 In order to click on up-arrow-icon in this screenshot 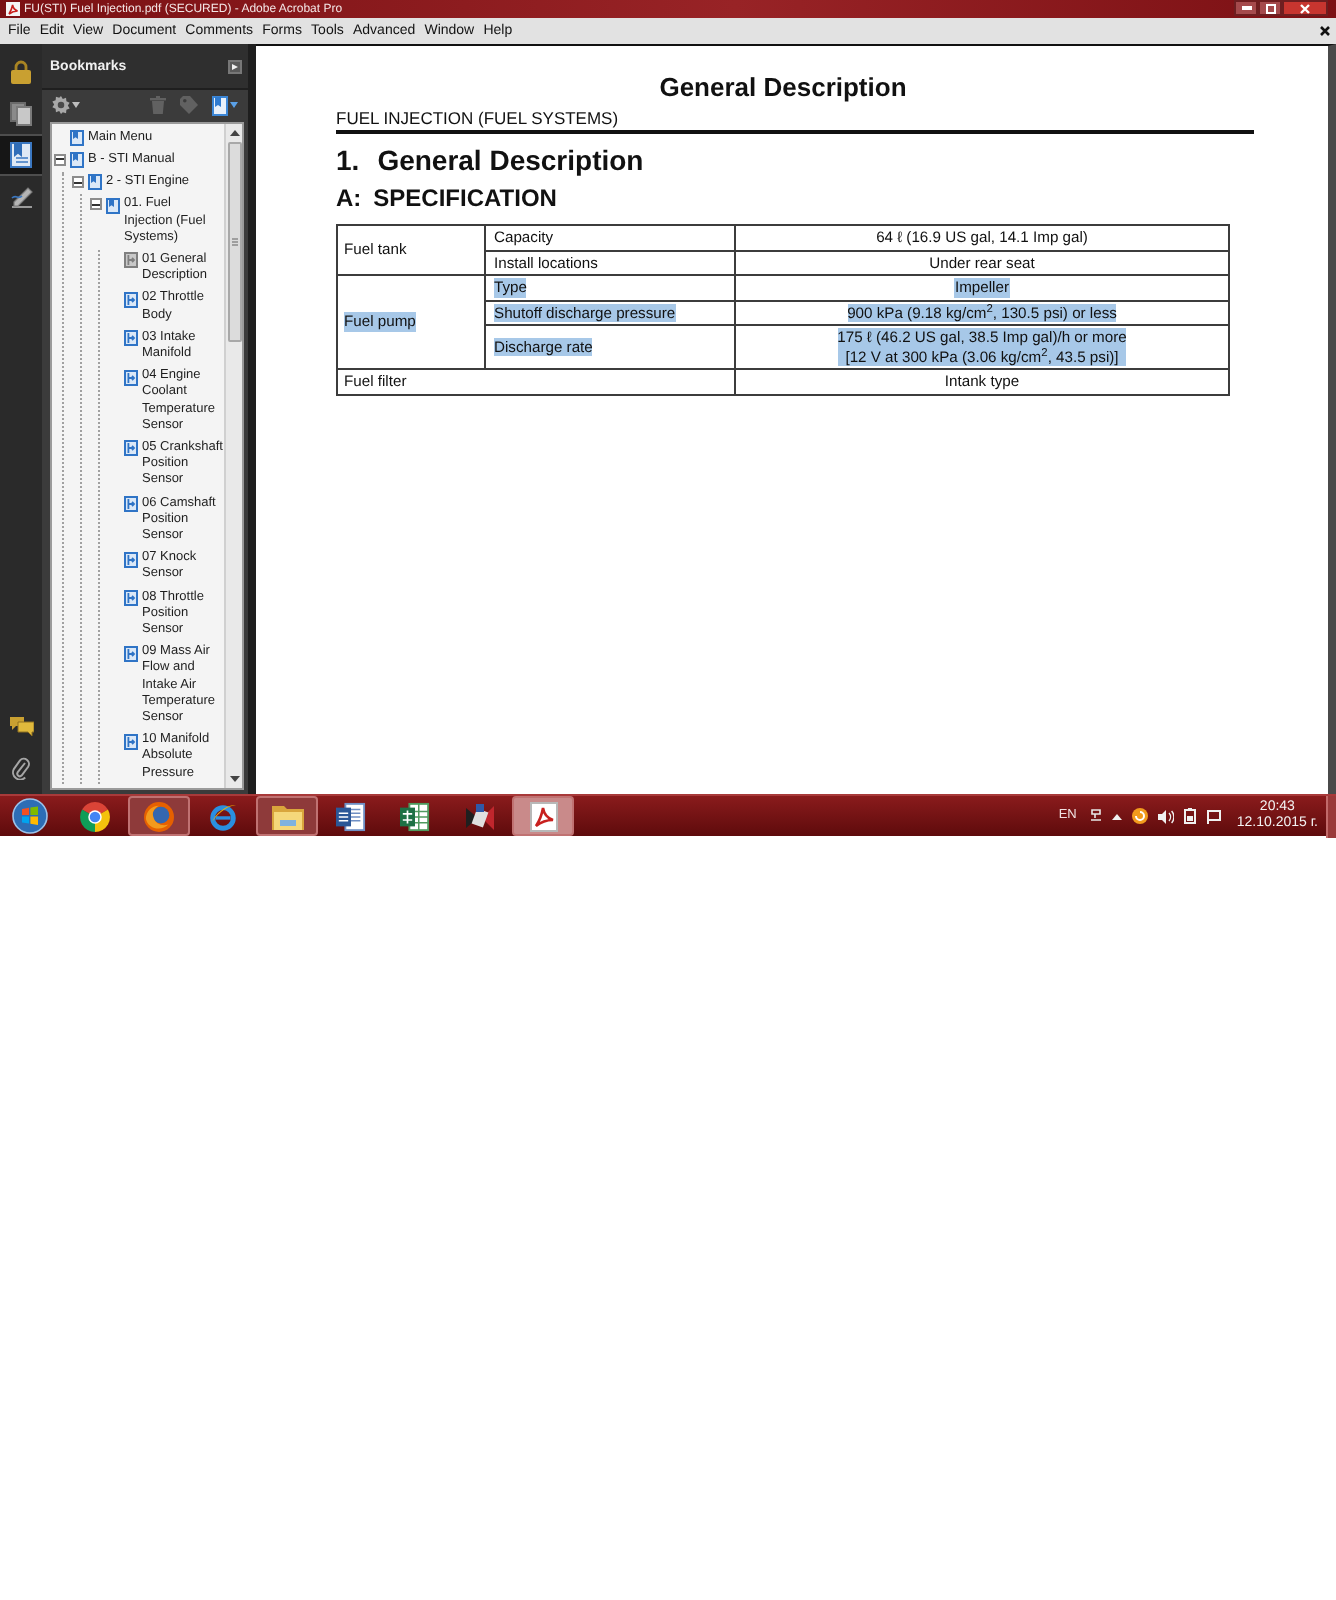, I will do `click(234, 133)`.